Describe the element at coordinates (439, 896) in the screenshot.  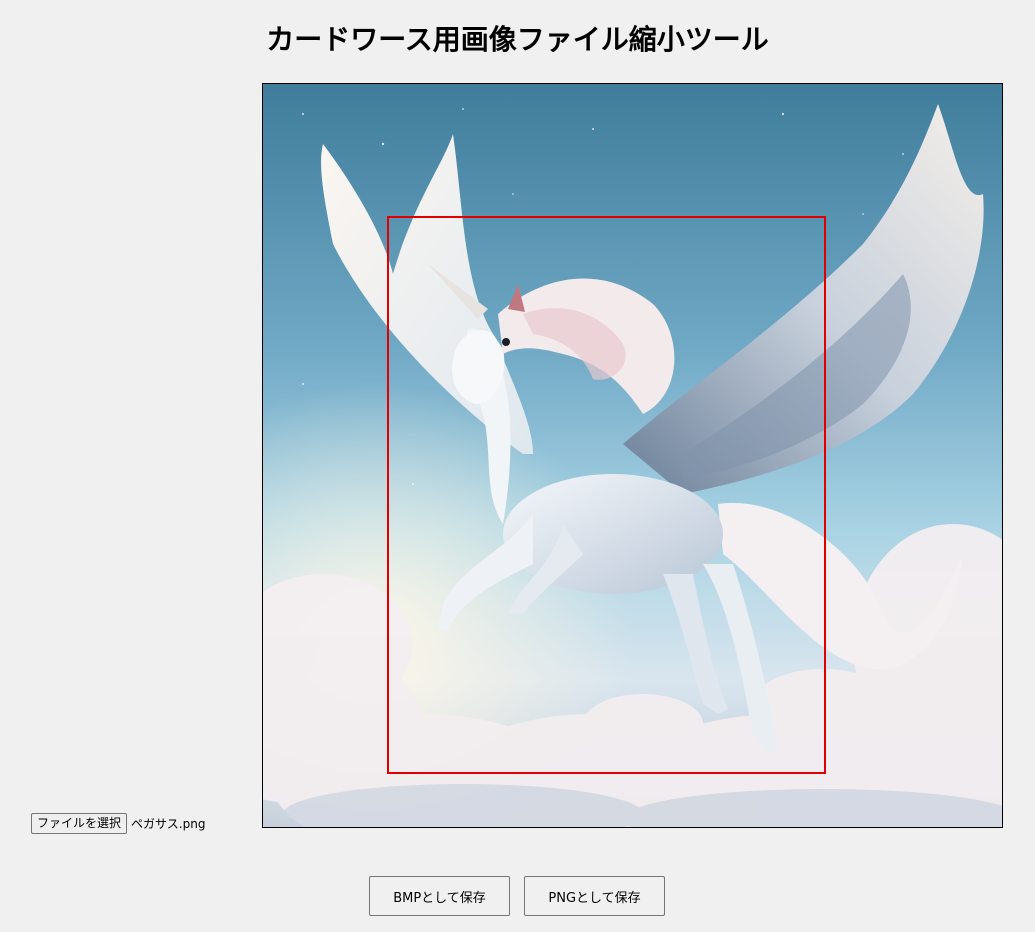
I see `save-bmp-button: BMPとして保存` at that location.